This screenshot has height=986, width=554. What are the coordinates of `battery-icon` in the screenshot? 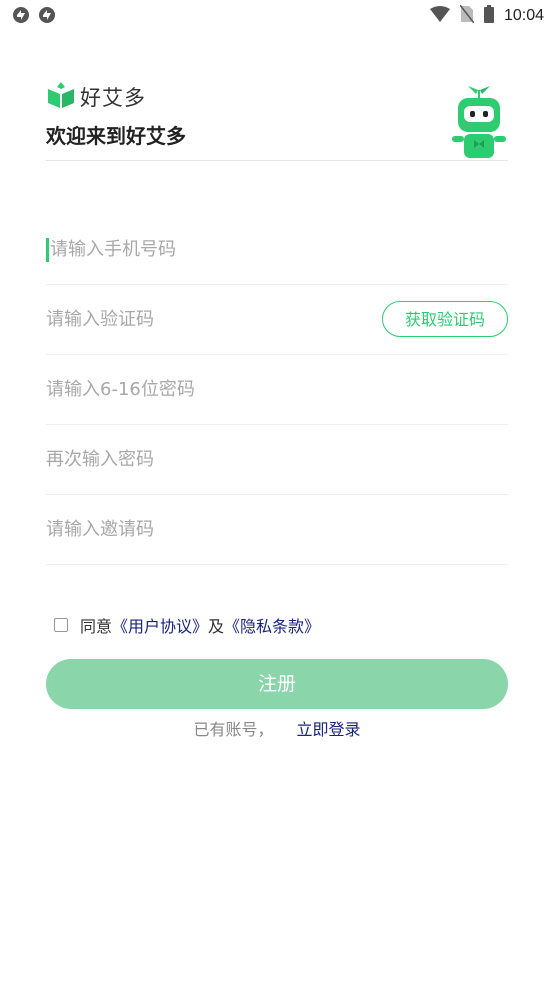 It's located at (488, 16).